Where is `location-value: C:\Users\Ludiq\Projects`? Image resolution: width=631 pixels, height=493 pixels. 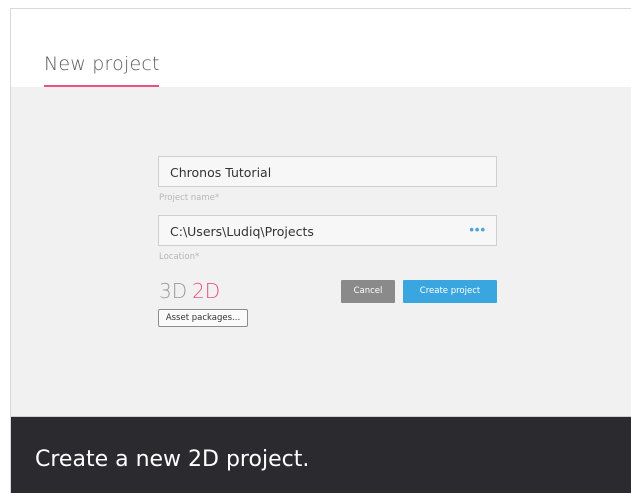
location-value: C:\Users\Ludiq\Projects is located at coordinates (242, 231).